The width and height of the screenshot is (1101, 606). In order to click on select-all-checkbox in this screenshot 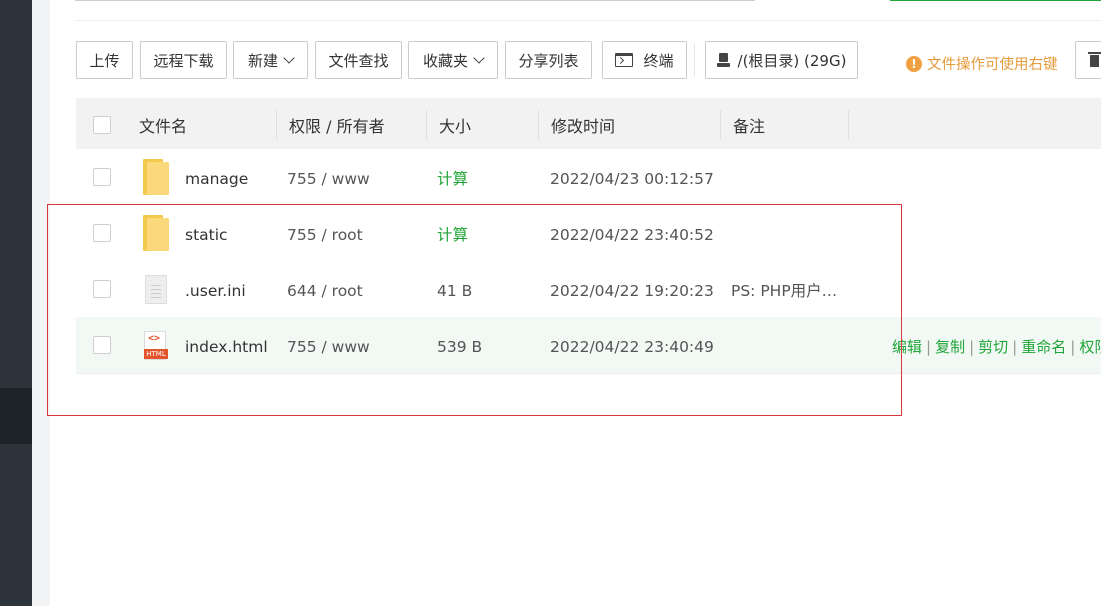, I will do `click(102, 125)`.